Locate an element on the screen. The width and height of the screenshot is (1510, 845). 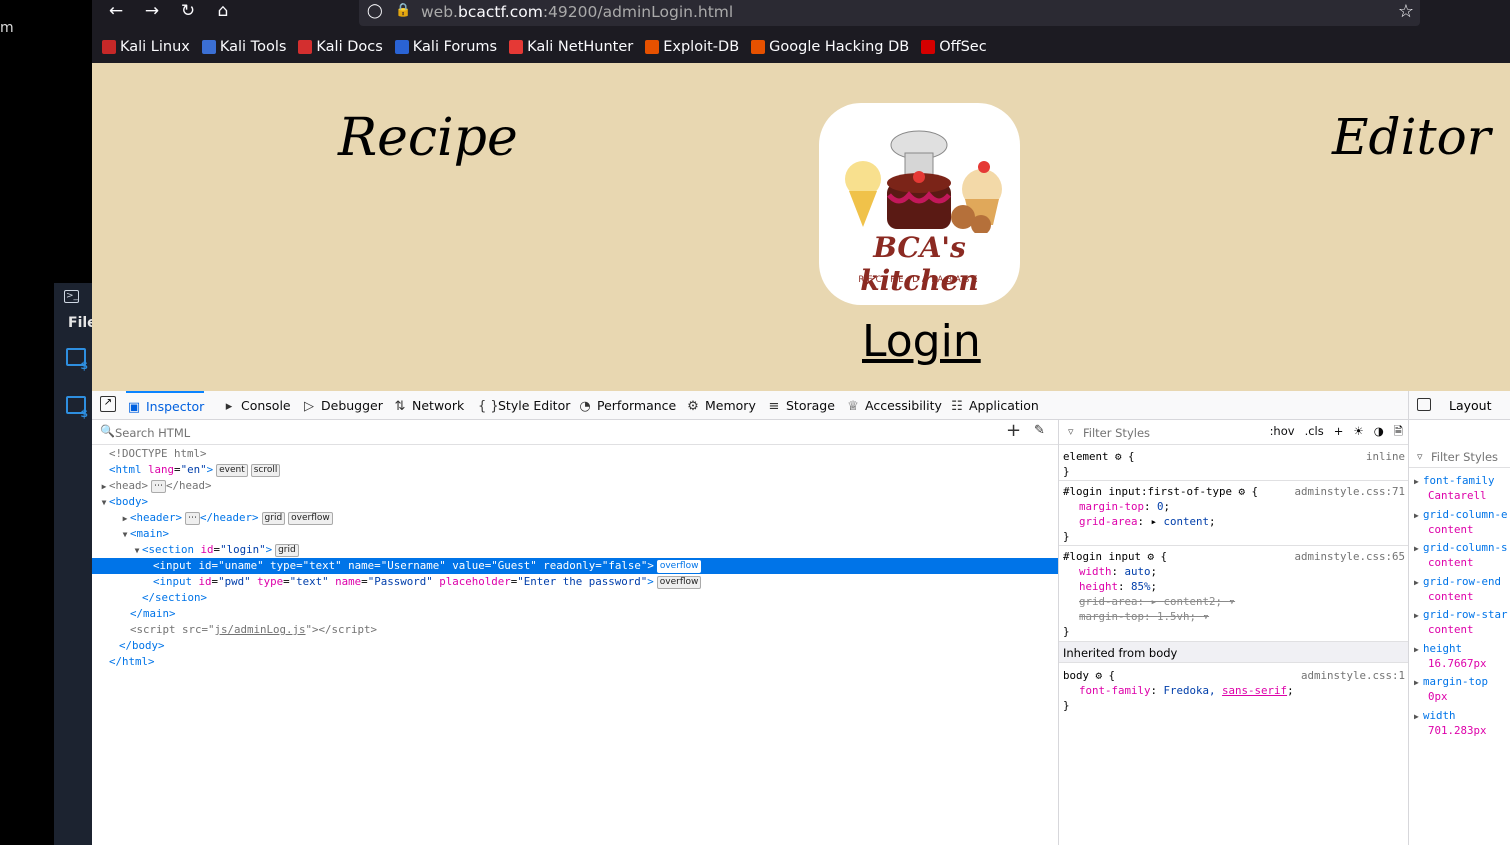
tree-line: ▼ <body> is located at coordinates (575, 502).